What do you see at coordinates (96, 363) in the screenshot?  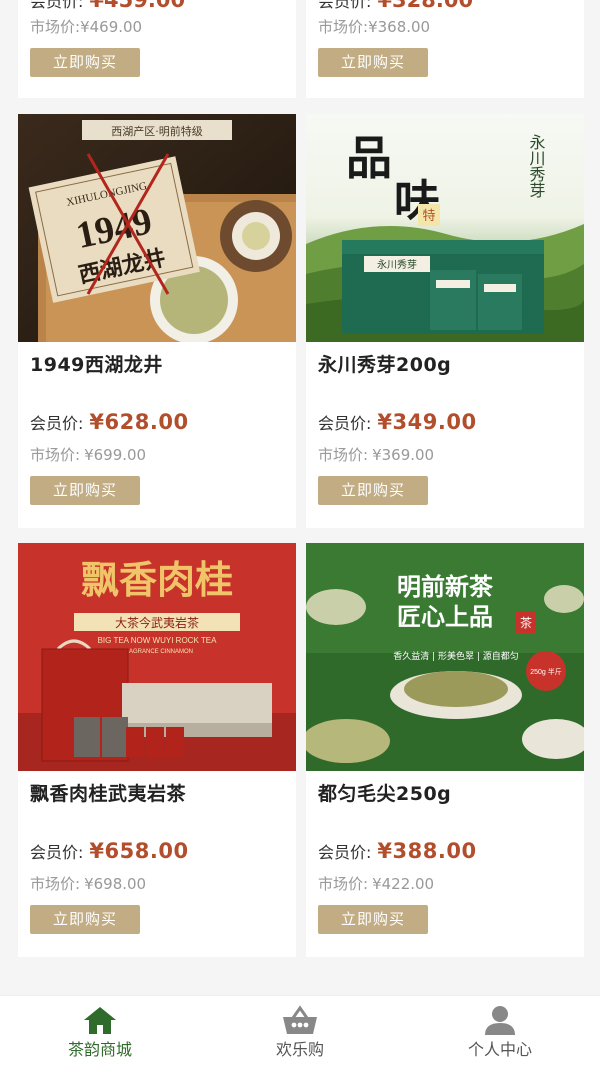 I see `product-name: 1949西湖龙井` at bounding box center [96, 363].